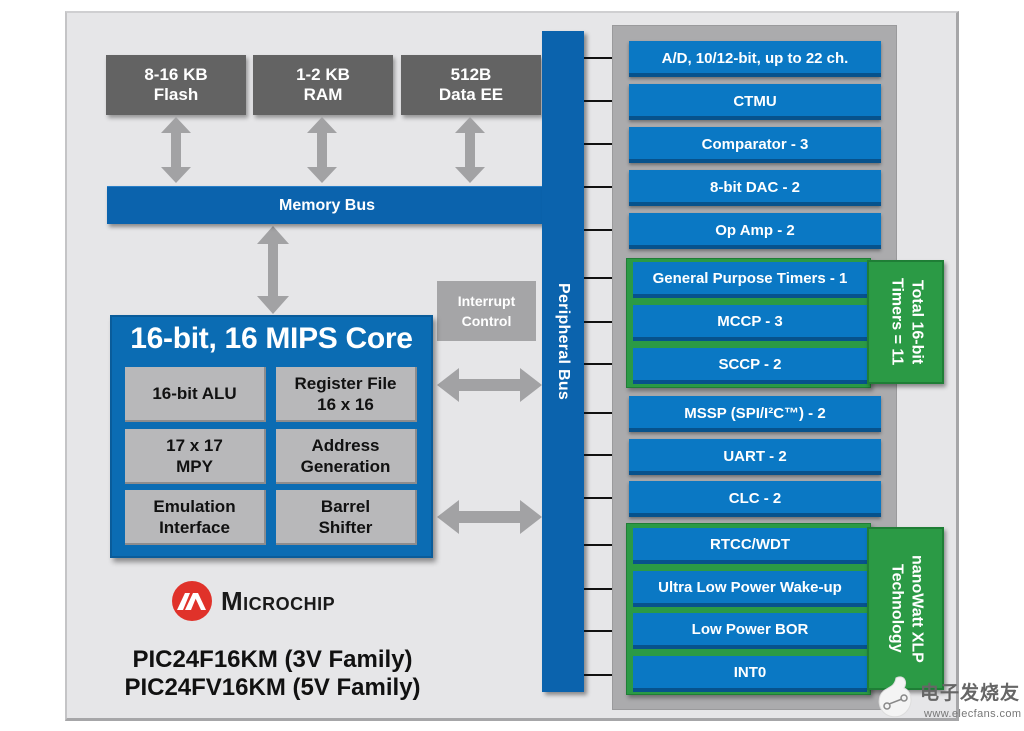 The height and width of the screenshot is (731, 1024). What do you see at coordinates (470, 150) in the screenshot?
I see `data-ee-bus-arrow-icon` at bounding box center [470, 150].